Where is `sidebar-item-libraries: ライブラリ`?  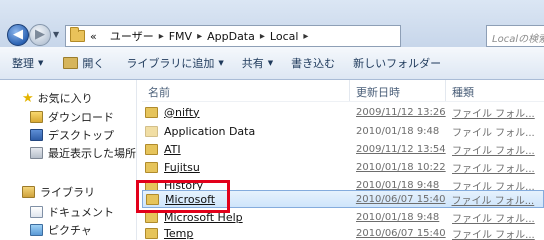 sidebar-item-libraries: ライブラリ is located at coordinates (58, 192).